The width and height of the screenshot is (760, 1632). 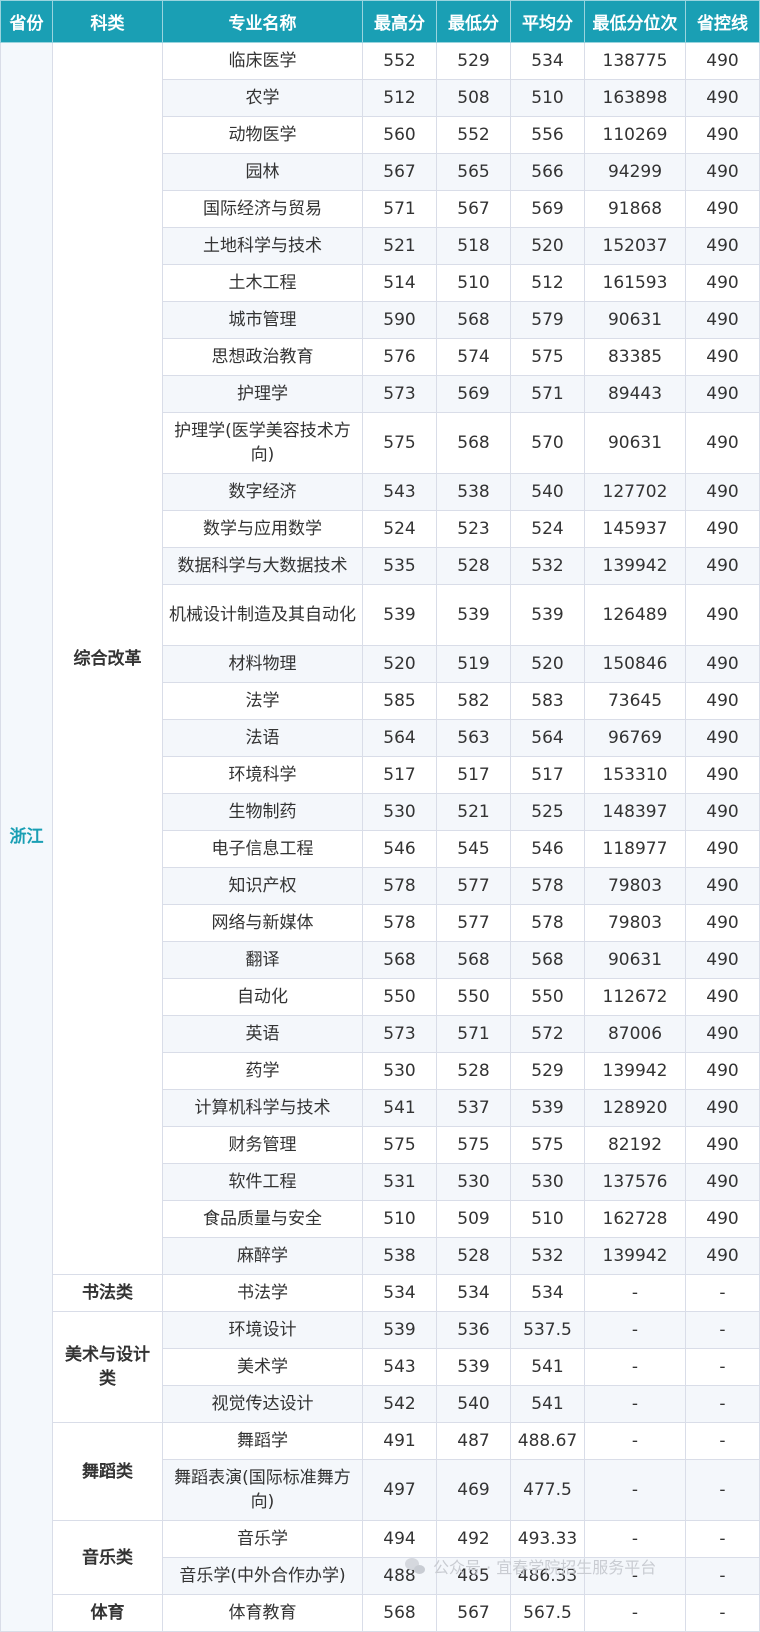 I want to click on max-score-cell: 534, so click(x=399, y=1293).